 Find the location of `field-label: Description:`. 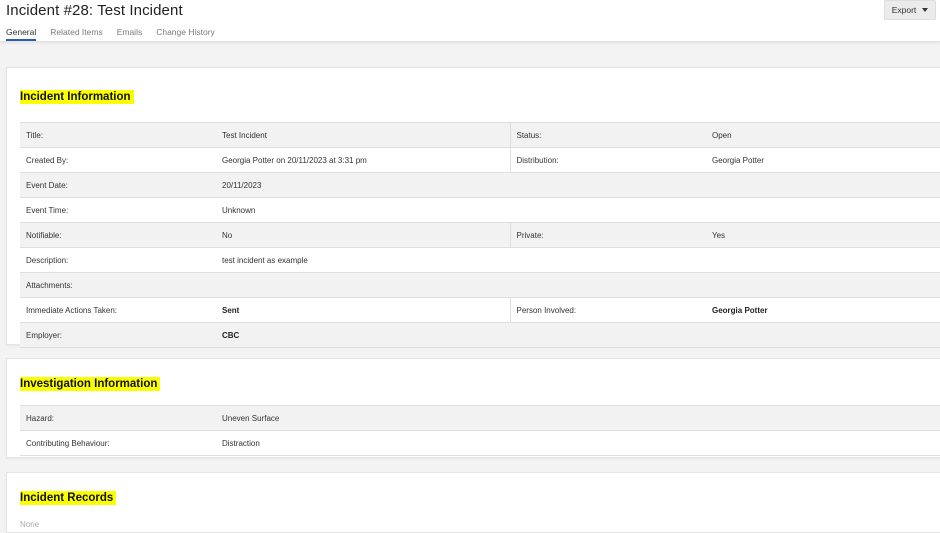

field-label: Description: is located at coordinates (118, 260).